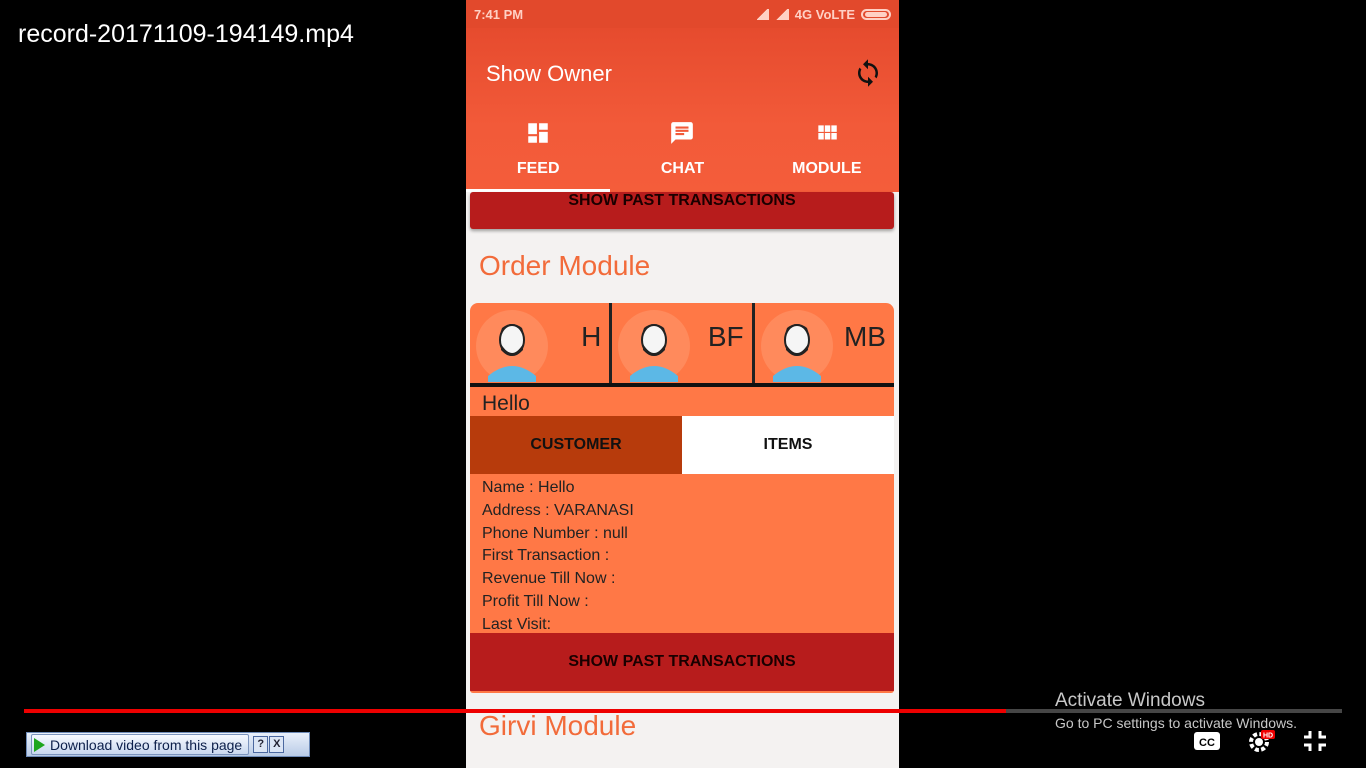  I want to click on video-progress-fill, so click(515, 711).